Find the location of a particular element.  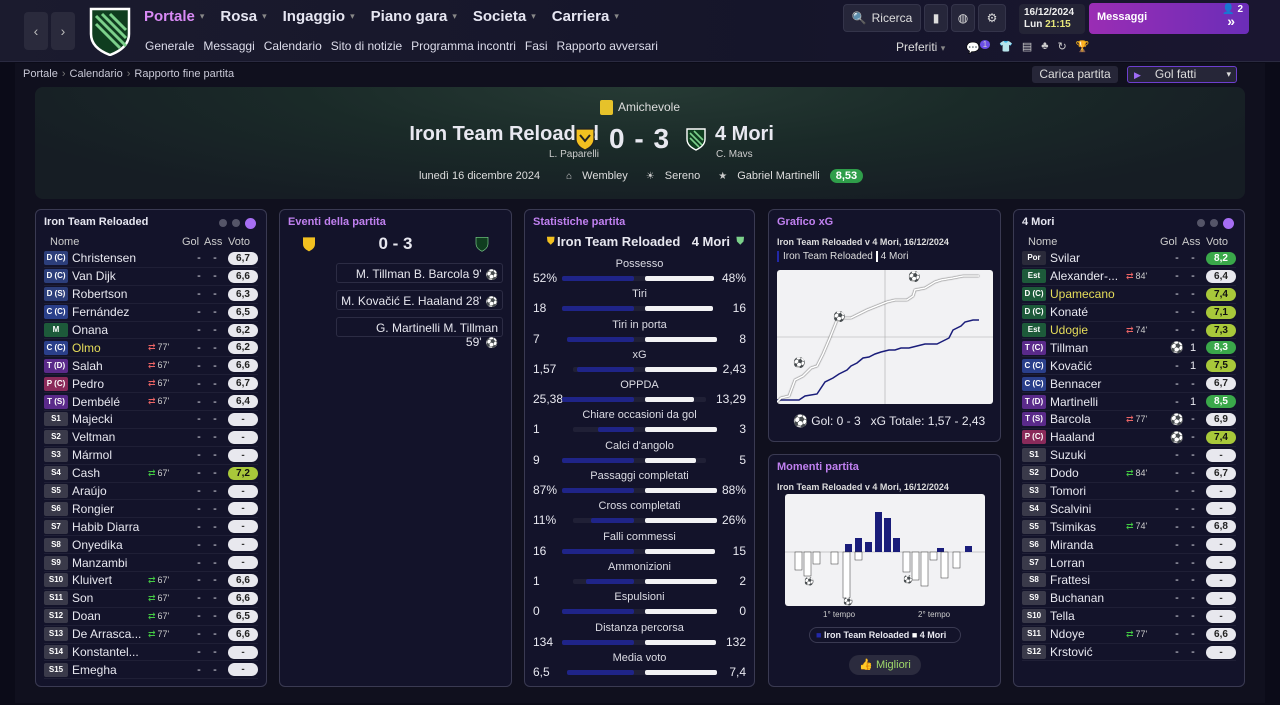

player-name: Pedro is located at coordinates (110, 384).